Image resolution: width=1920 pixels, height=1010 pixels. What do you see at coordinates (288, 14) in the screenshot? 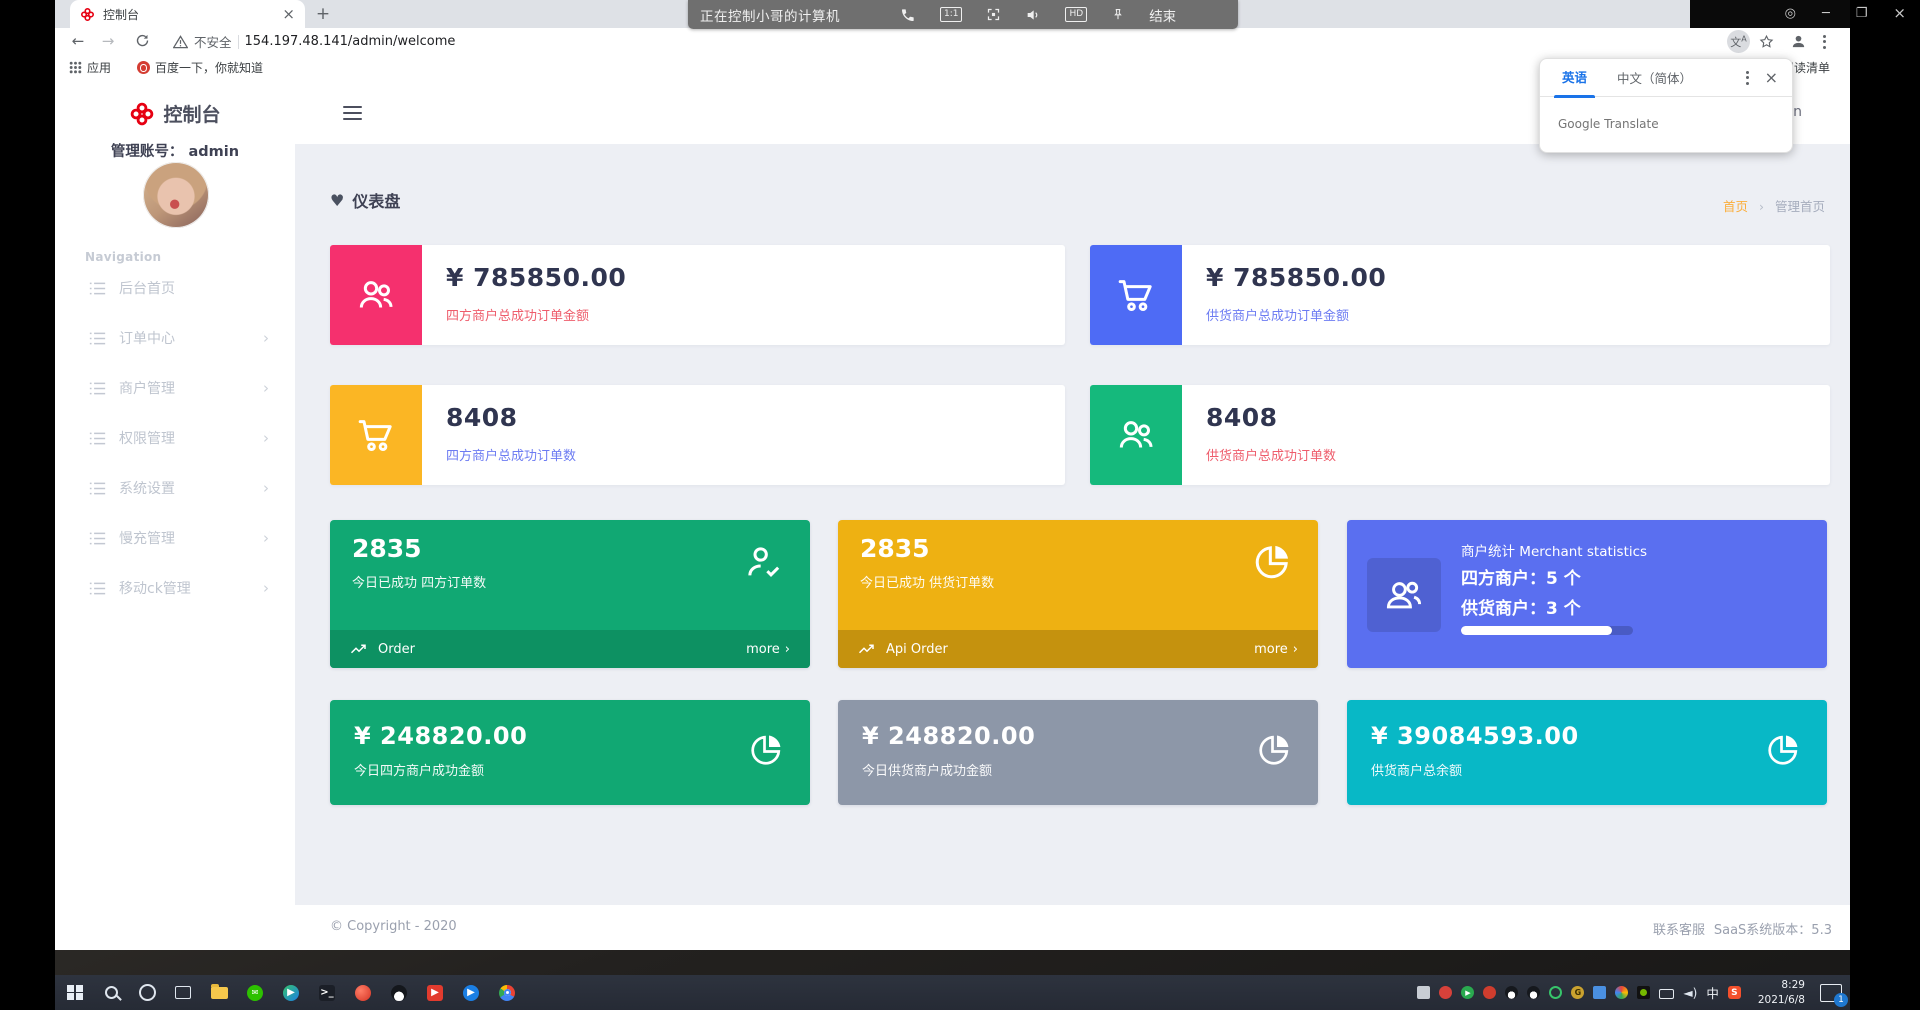
I see `tab-close-icon: ×` at bounding box center [288, 14].